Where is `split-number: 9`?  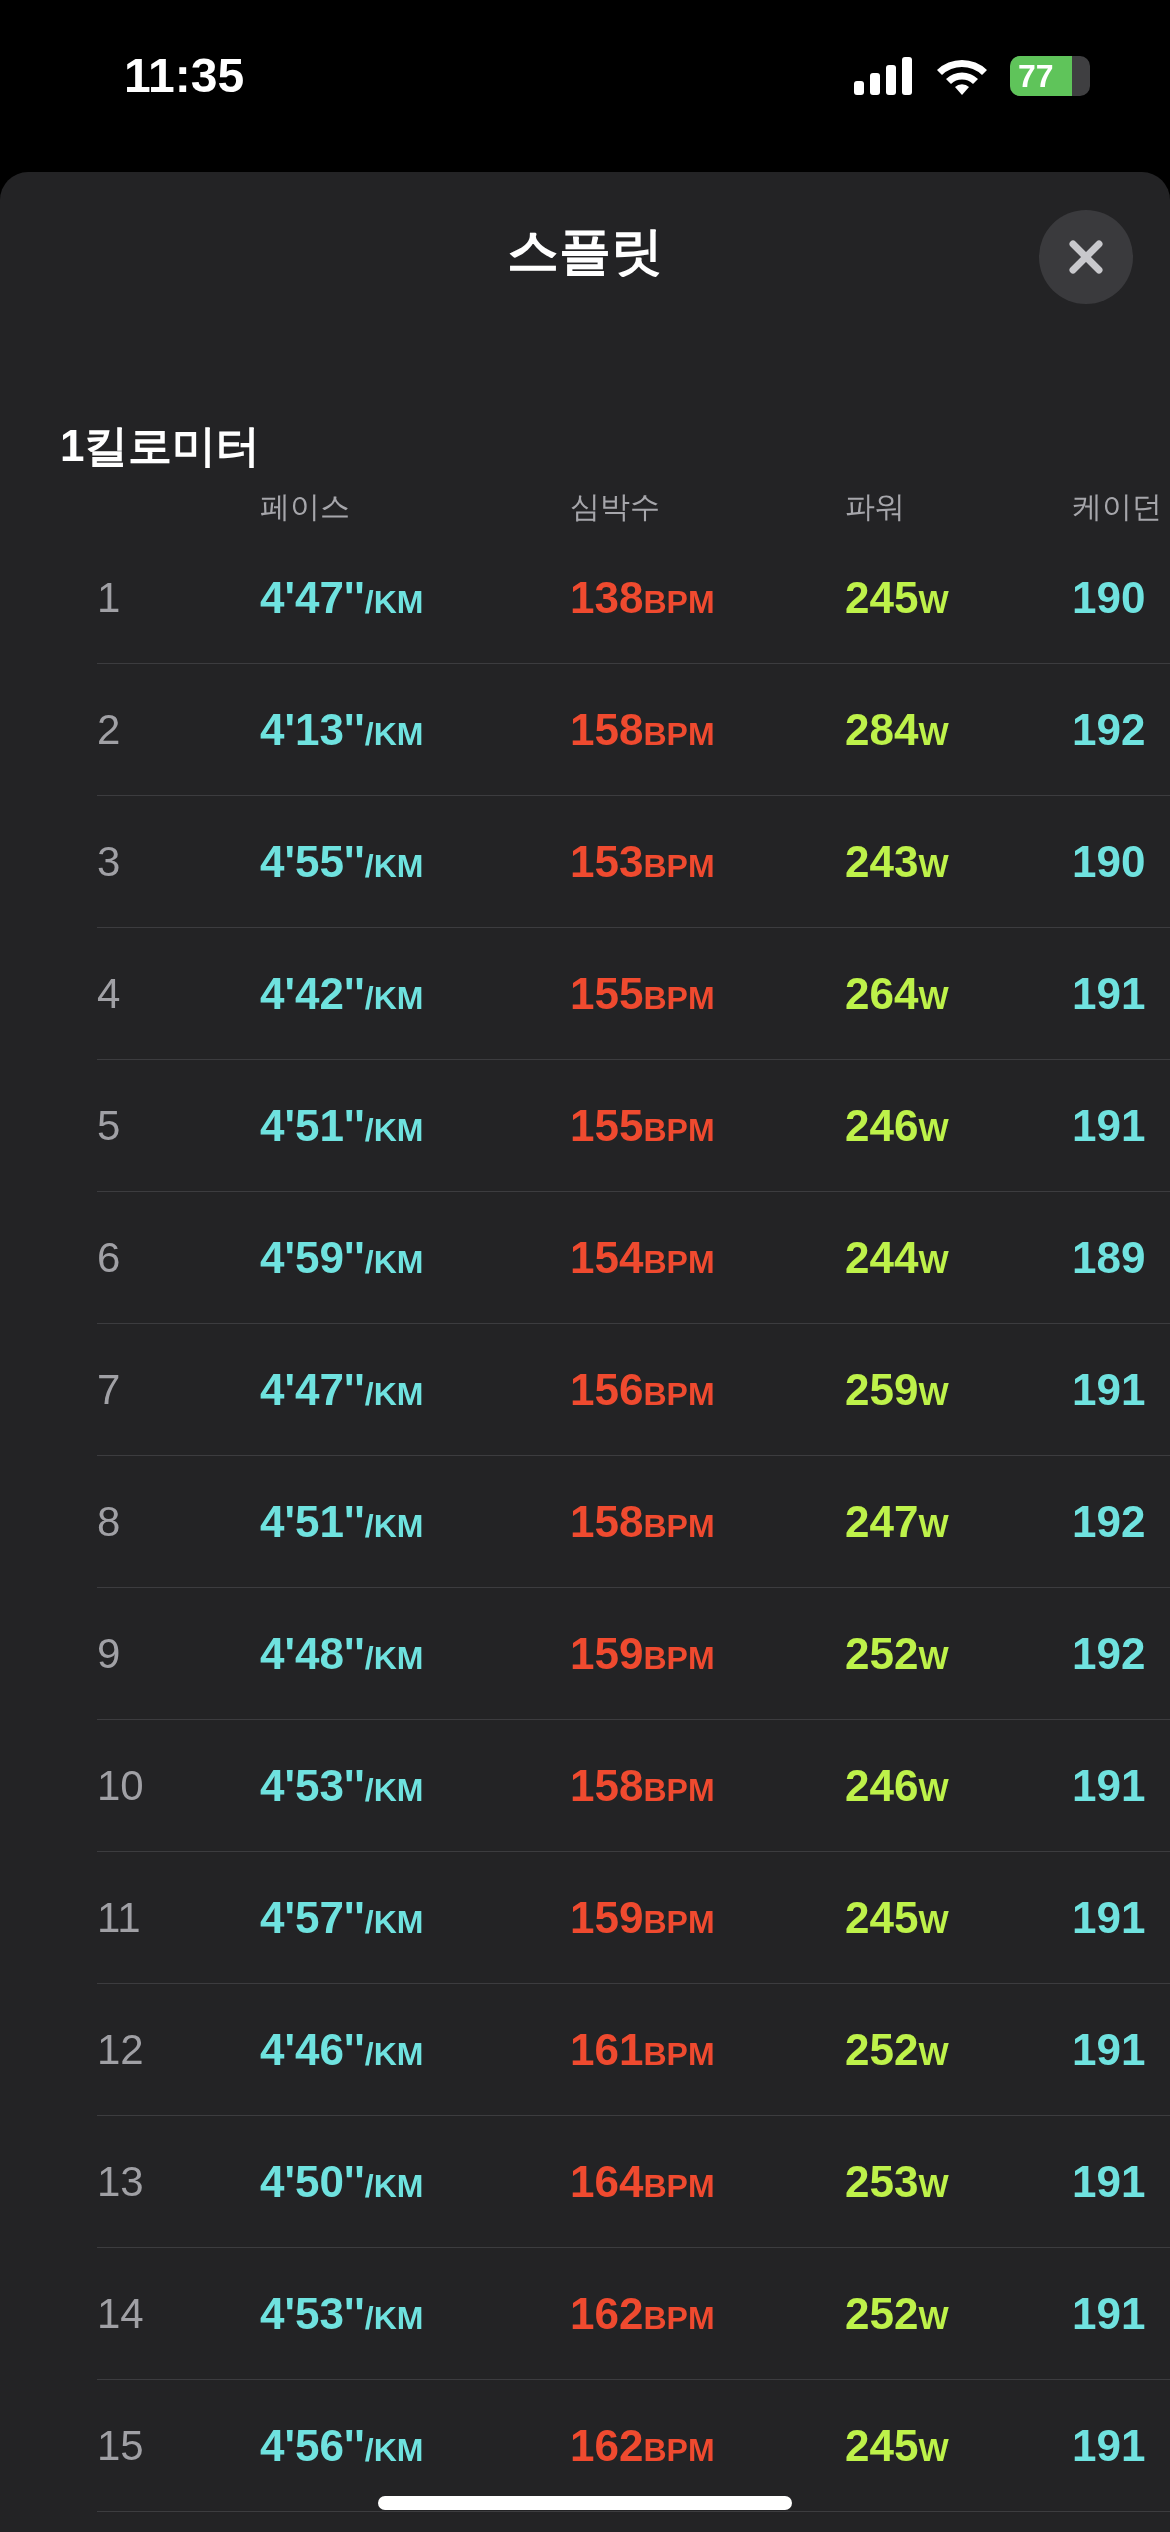
split-number: 9 is located at coordinates (109, 1653).